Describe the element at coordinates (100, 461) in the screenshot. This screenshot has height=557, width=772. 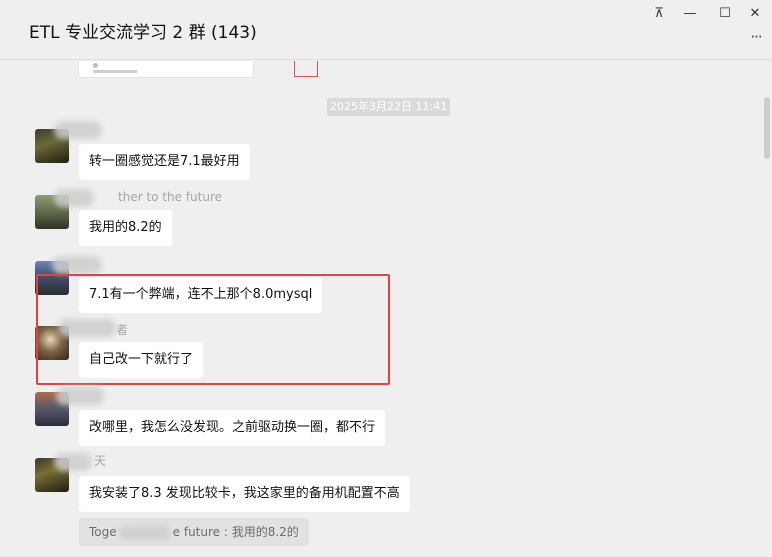
I see `sender-name: 天` at that location.